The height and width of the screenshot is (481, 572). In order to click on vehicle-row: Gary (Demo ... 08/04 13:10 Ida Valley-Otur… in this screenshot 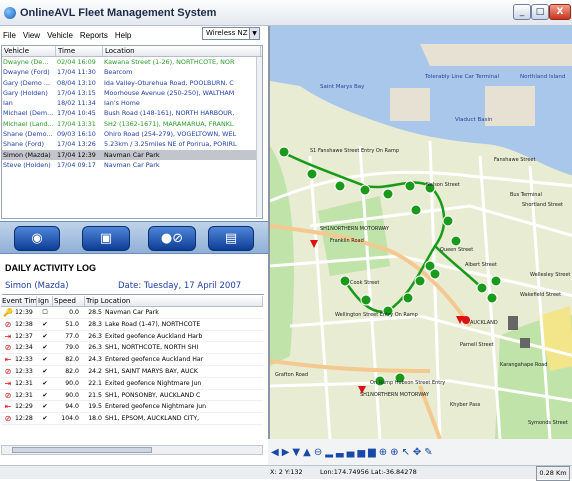, I will do `click(132, 83)`.